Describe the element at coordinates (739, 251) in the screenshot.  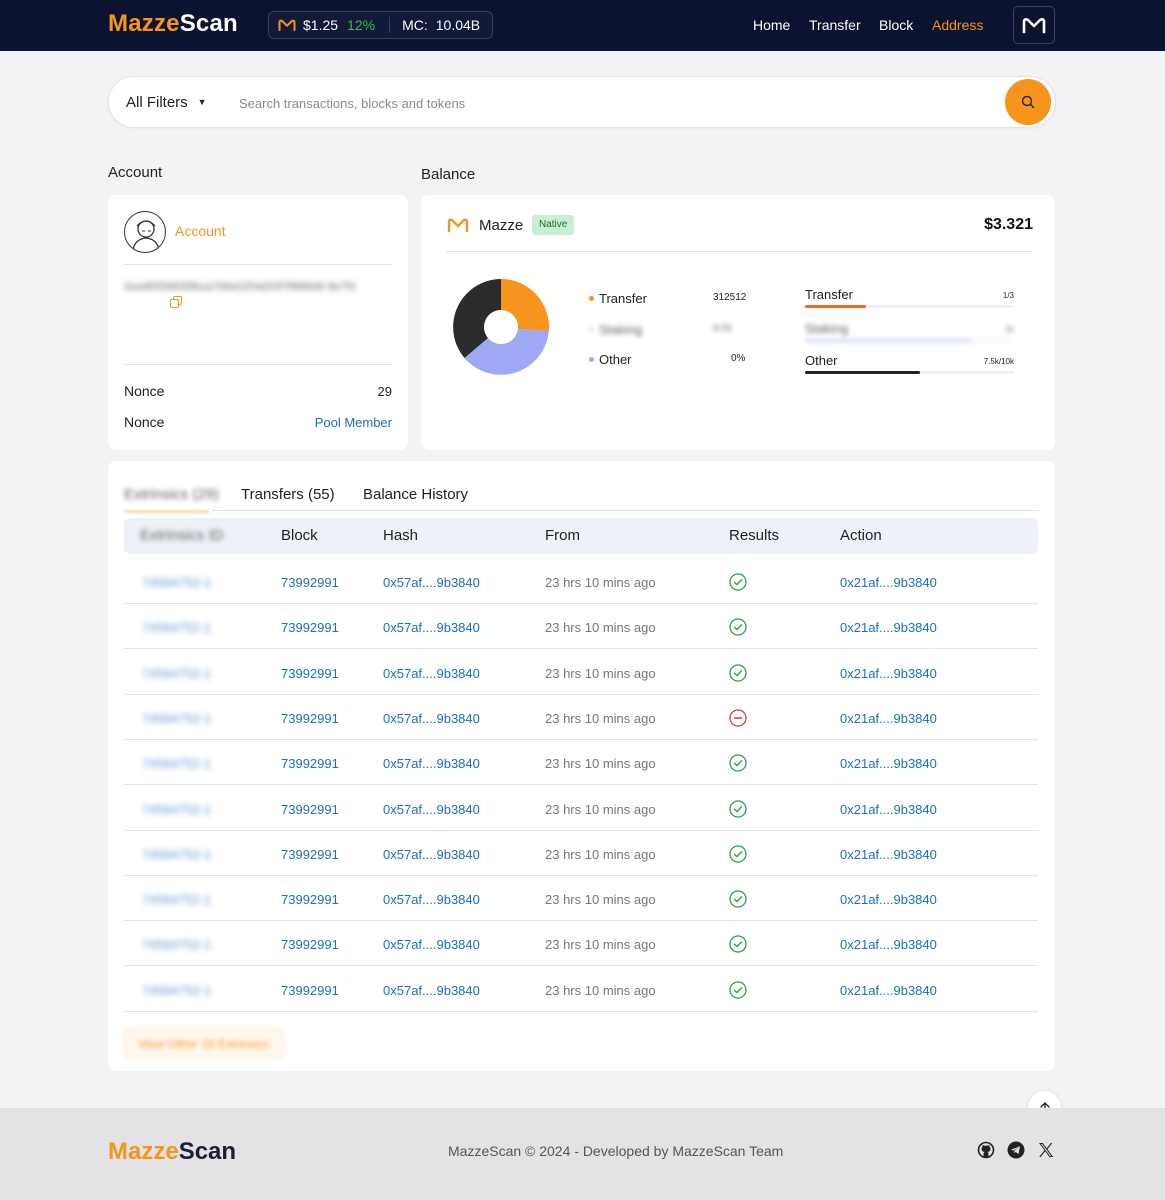
I see `balance-divider` at that location.